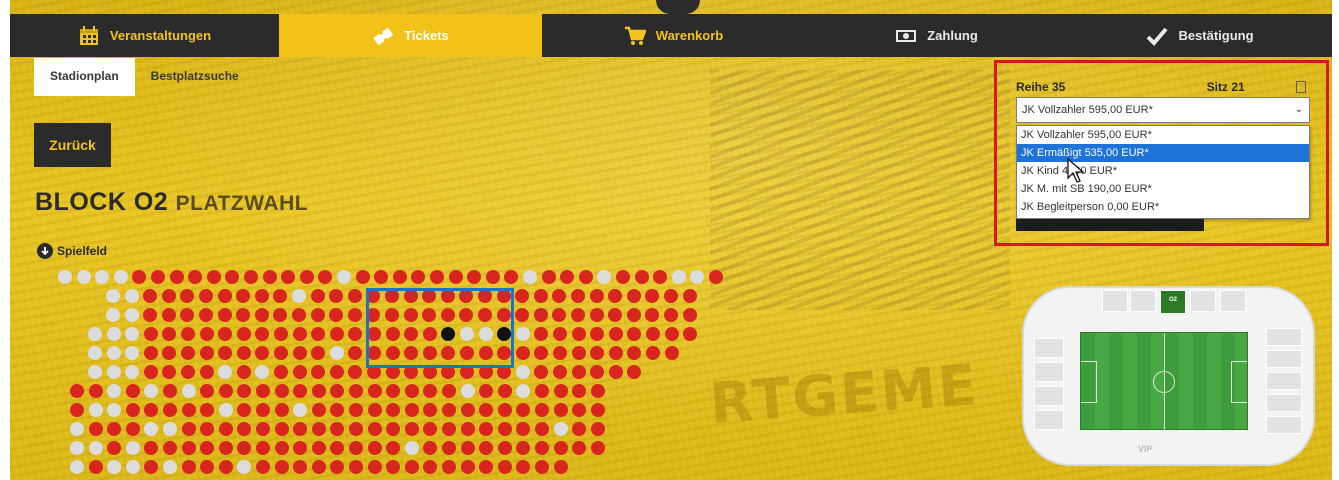 The image size is (1339, 480). I want to click on pitch-penalty-box-right, so click(1239, 382).